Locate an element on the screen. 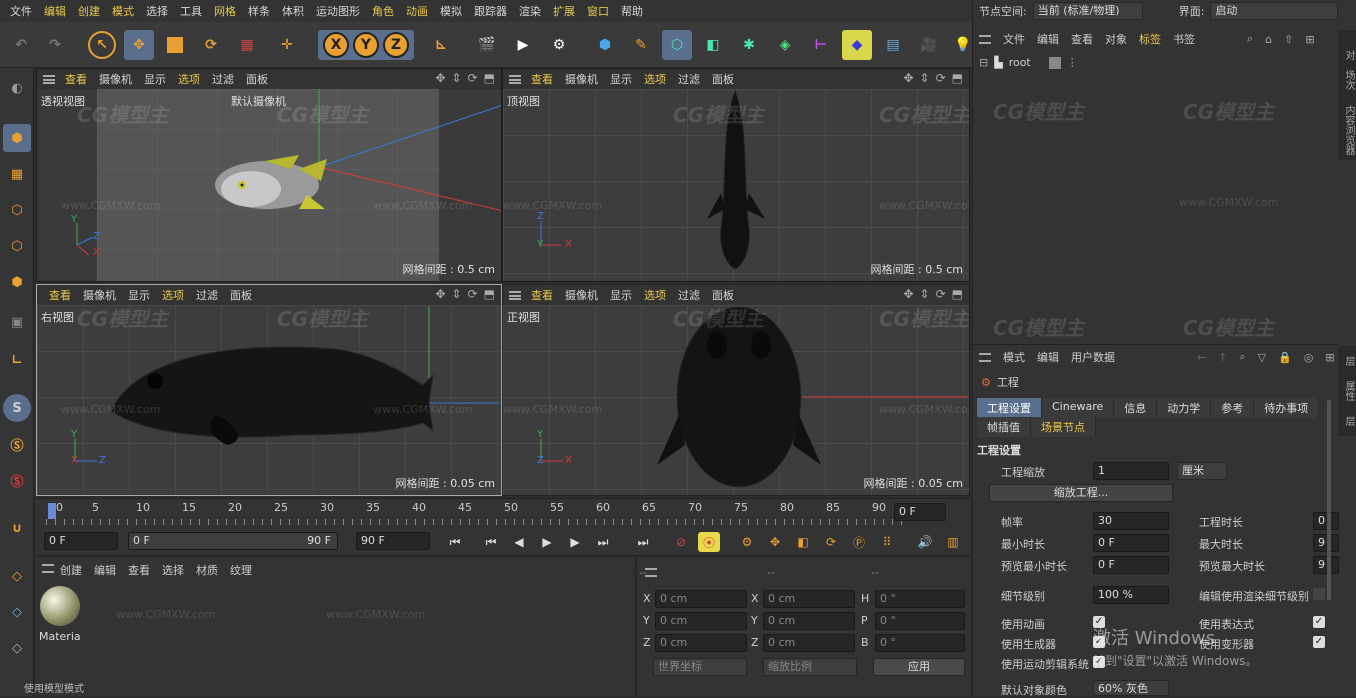 The height and width of the screenshot is (698, 1356). root-tag-icon is located at coordinates (1054, 62).